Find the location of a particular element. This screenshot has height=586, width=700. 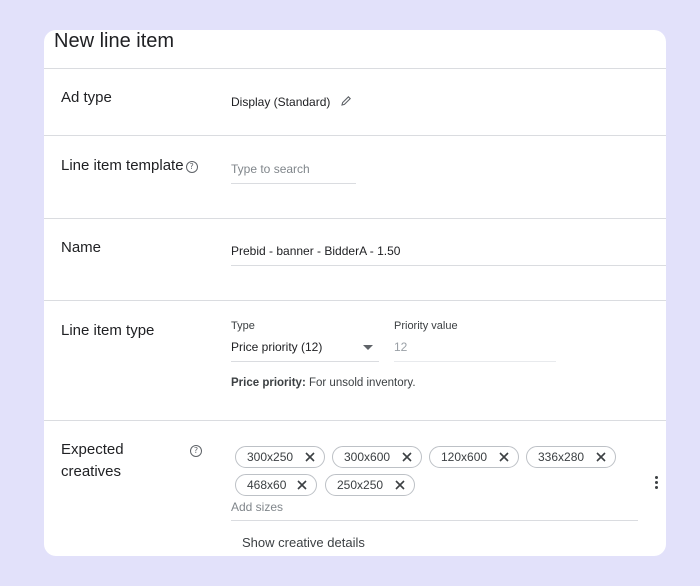

add-sizes-input: Add sizes is located at coordinates (257, 507).